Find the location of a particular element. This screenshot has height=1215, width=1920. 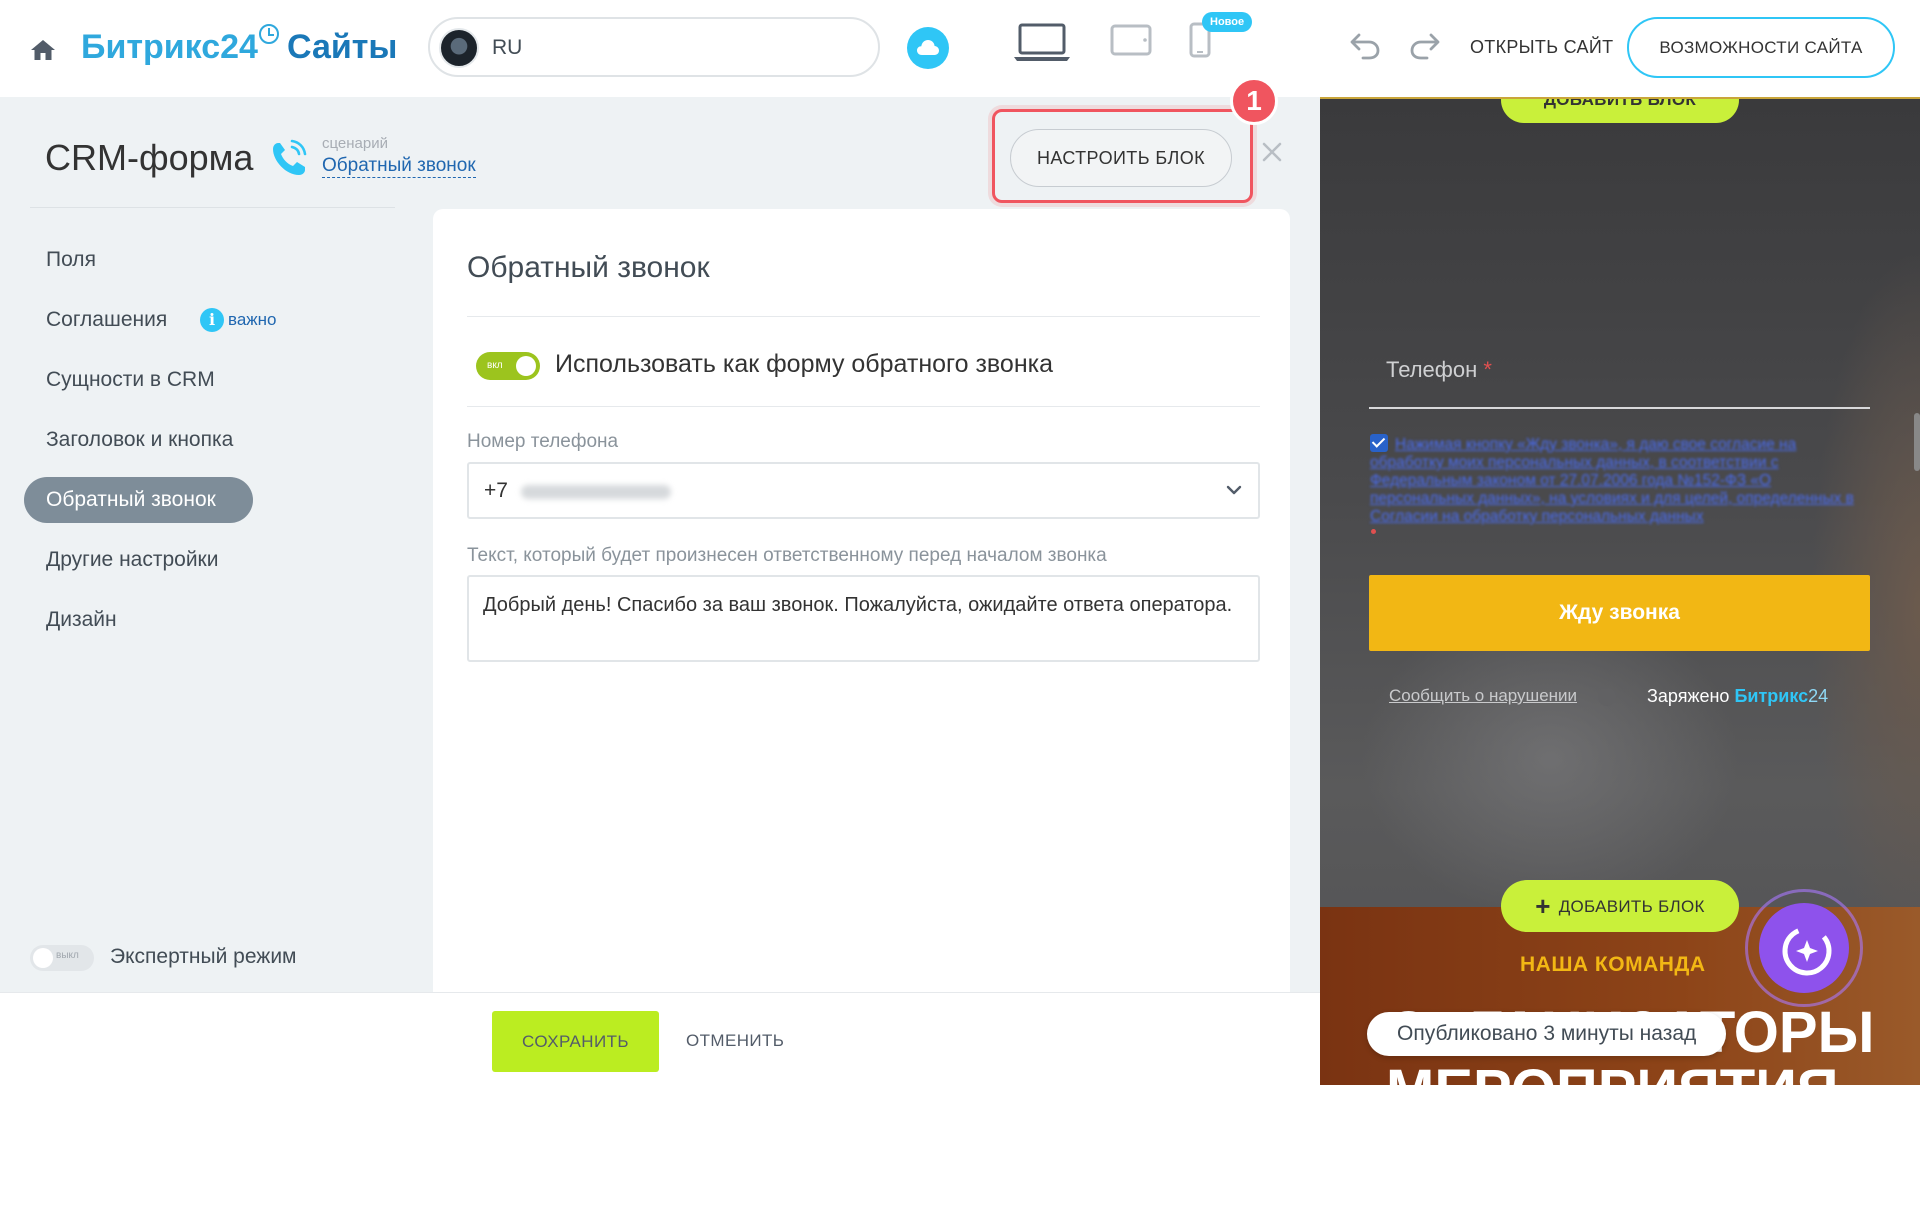

wait-call-button: Жду звонка is located at coordinates (1619, 613).